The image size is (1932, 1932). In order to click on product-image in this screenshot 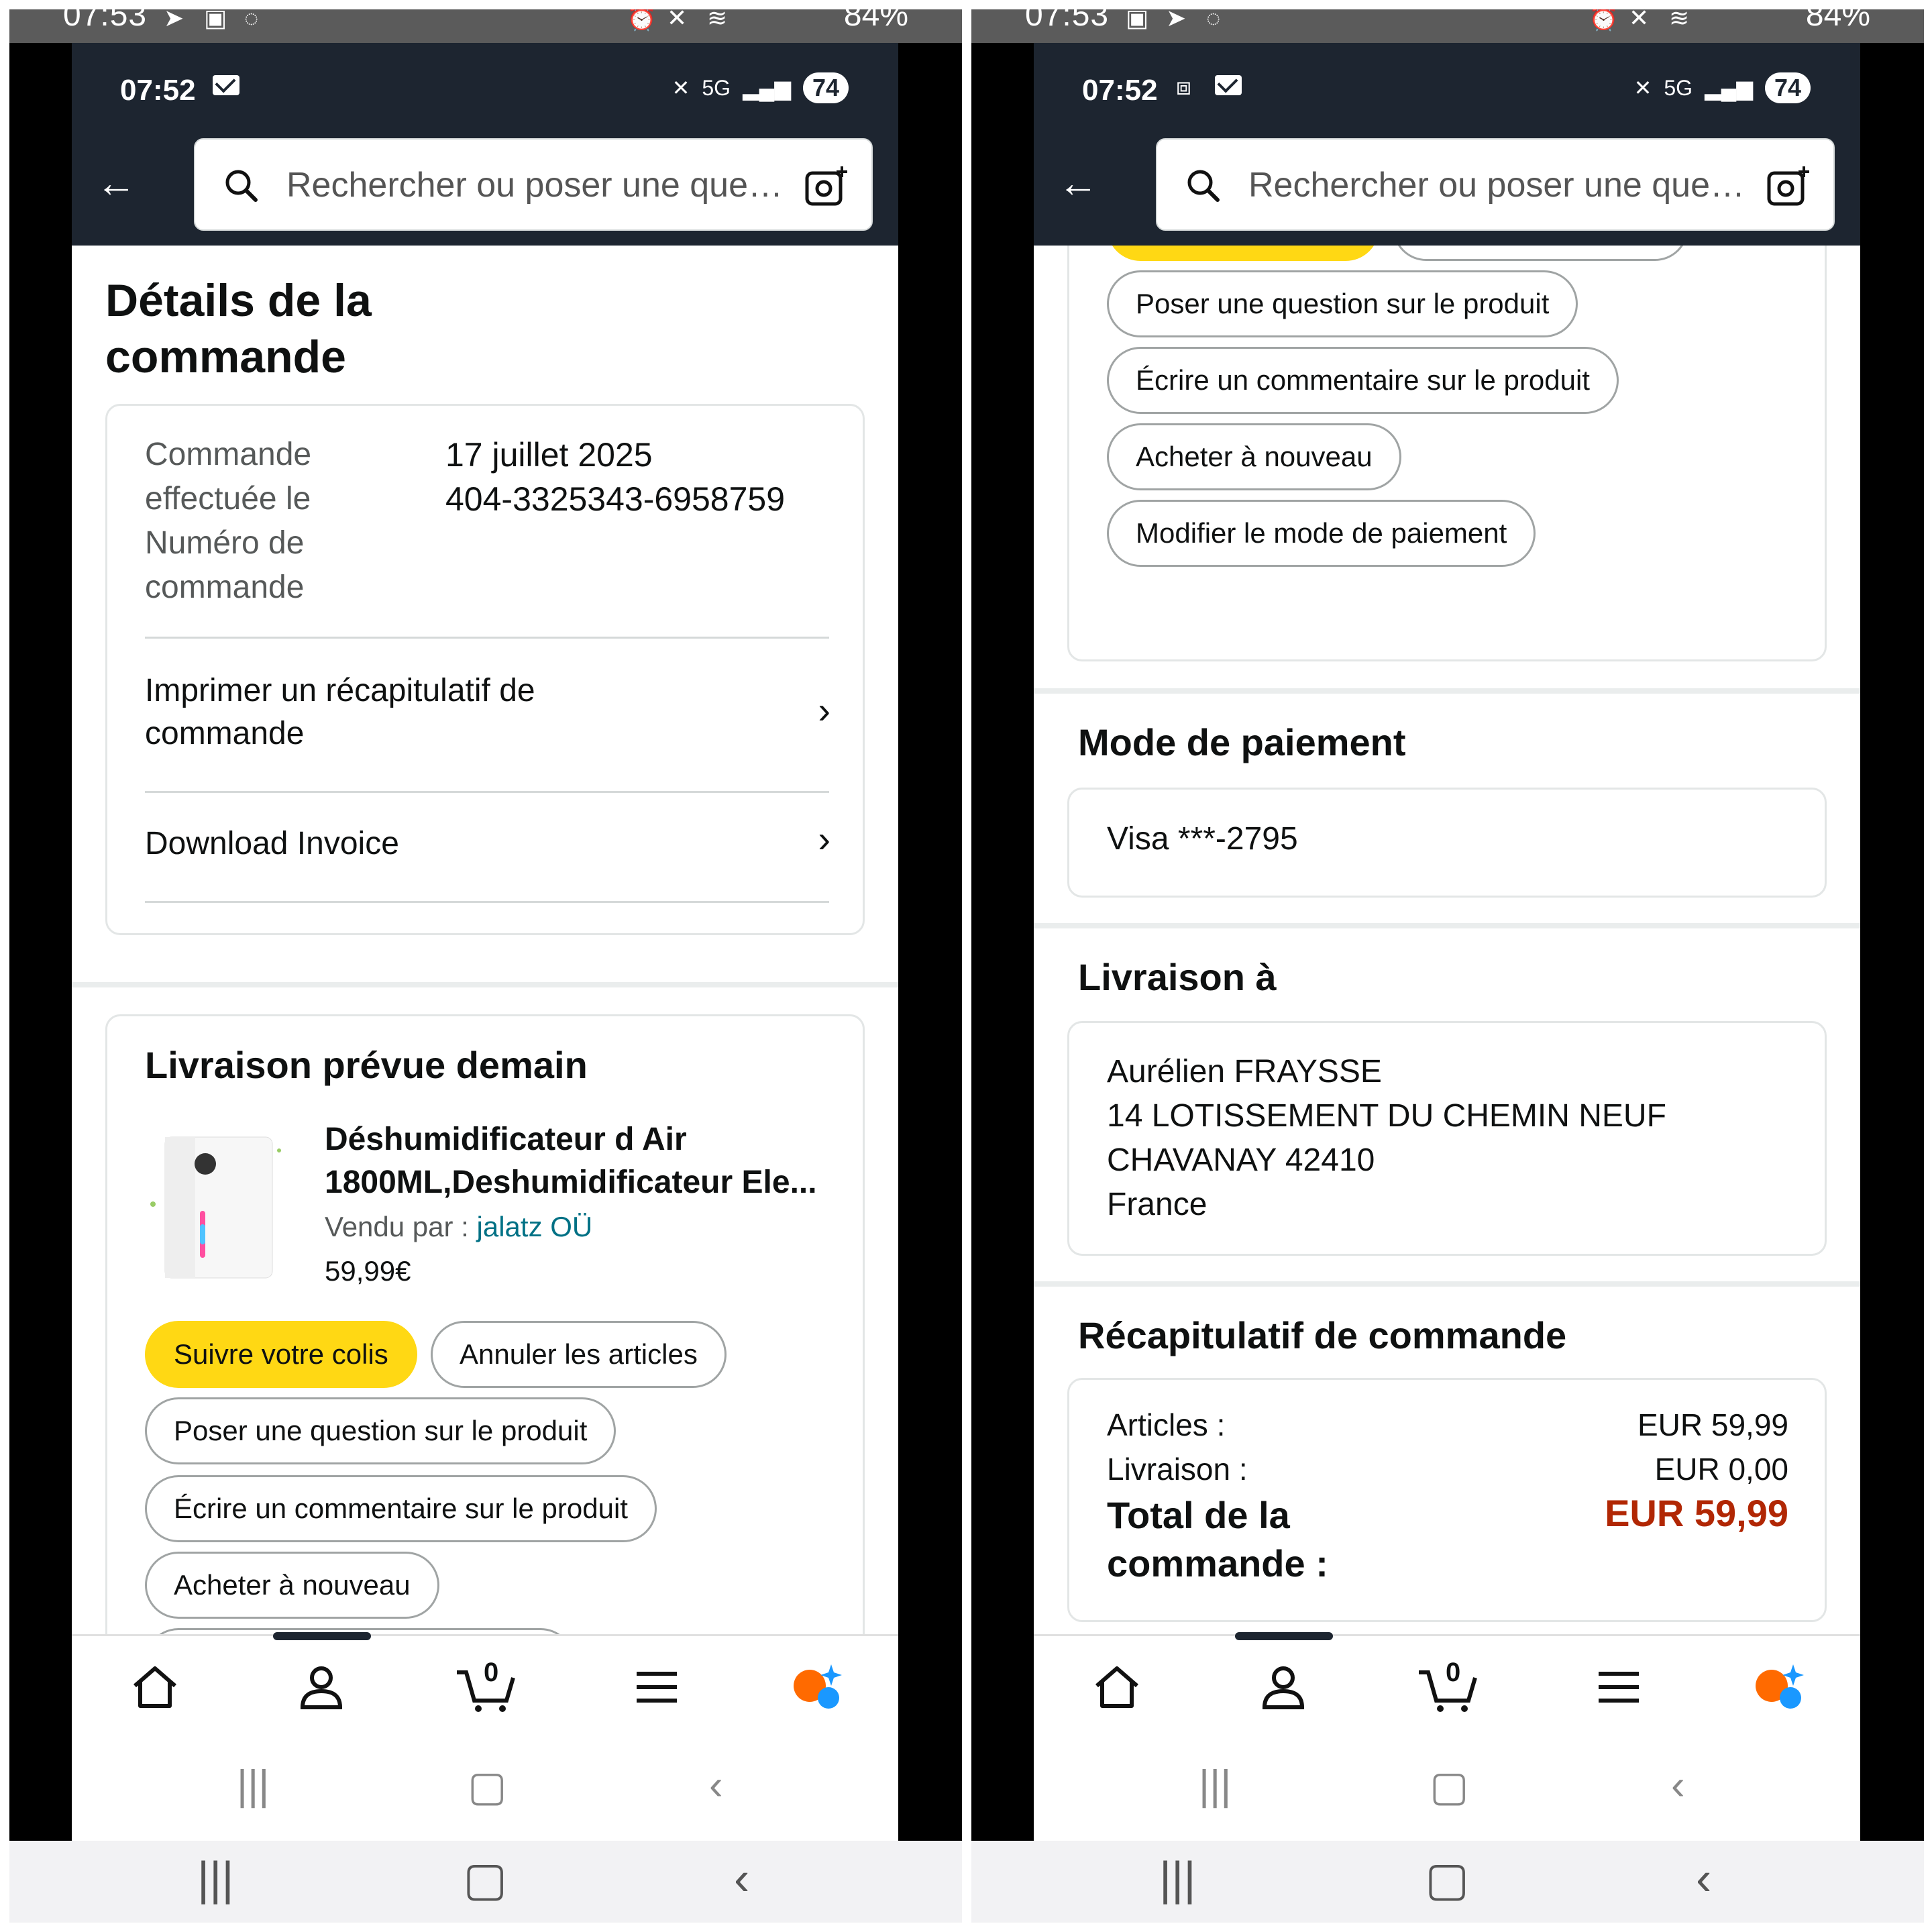, I will do `click(215, 1204)`.